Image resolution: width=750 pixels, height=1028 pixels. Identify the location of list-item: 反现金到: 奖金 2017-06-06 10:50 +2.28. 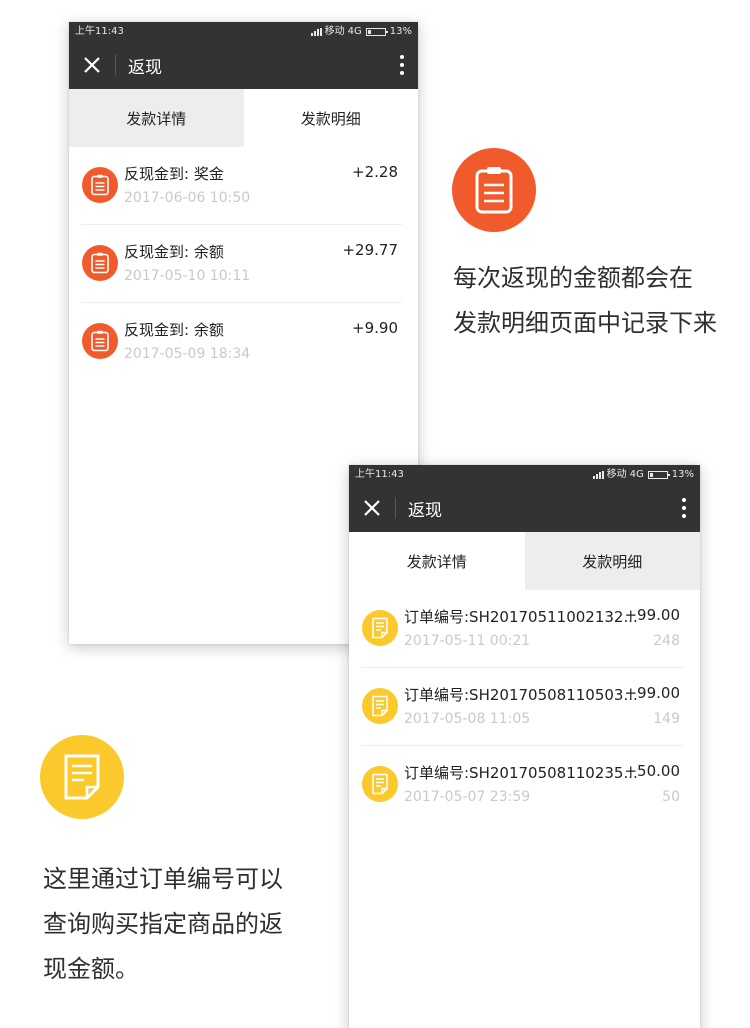
(243, 186).